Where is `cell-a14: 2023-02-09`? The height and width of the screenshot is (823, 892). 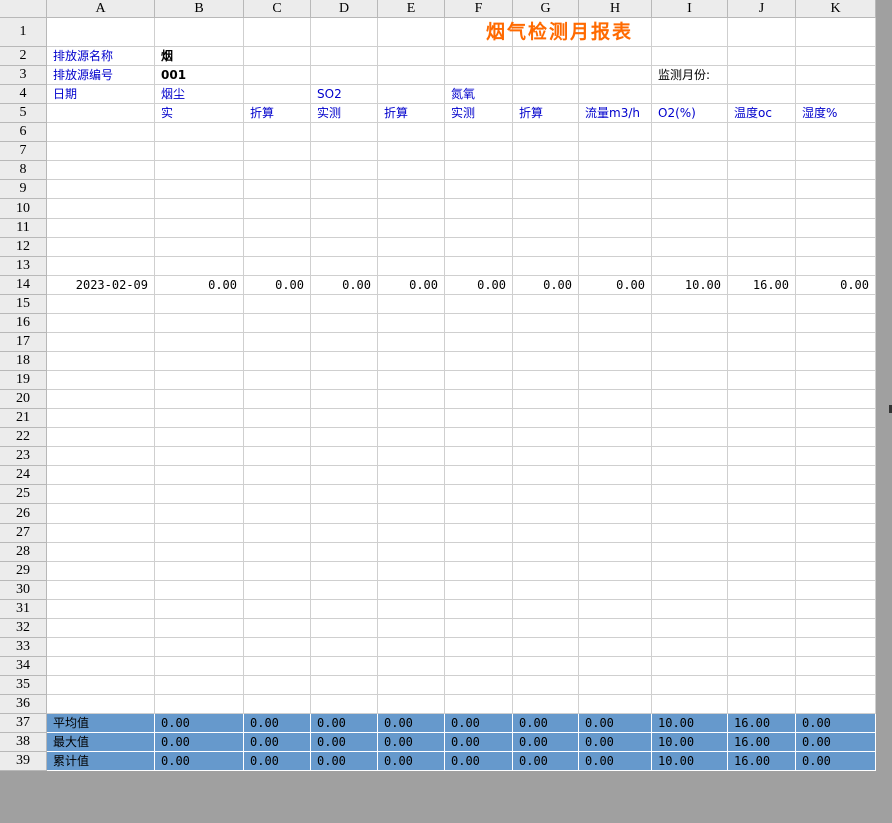 cell-a14: 2023-02-09 is located at coordinates (101, 285).